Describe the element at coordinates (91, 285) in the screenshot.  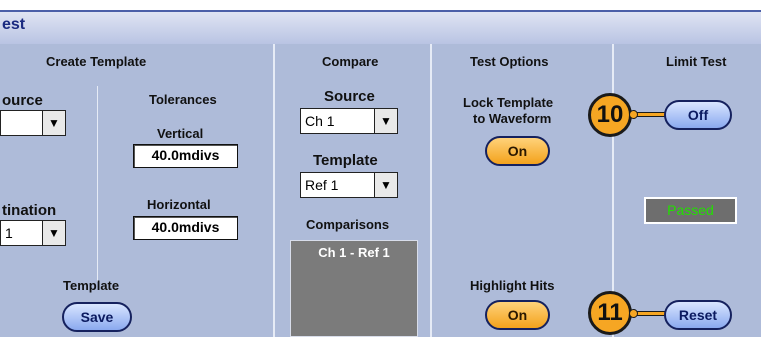
I see `template-label: Template` at that location.